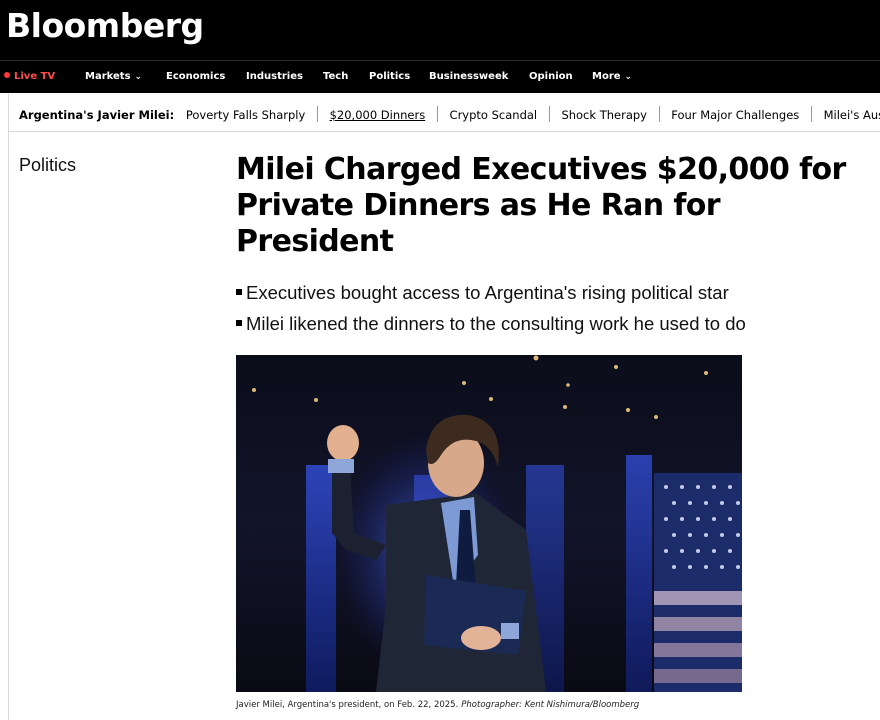 The width and height of the screenshot is (880, 720). What do you see at coordinates (440, 30) in the screenshot?
I see `masthead: Bloomberg` at bounding box center [440, 30].